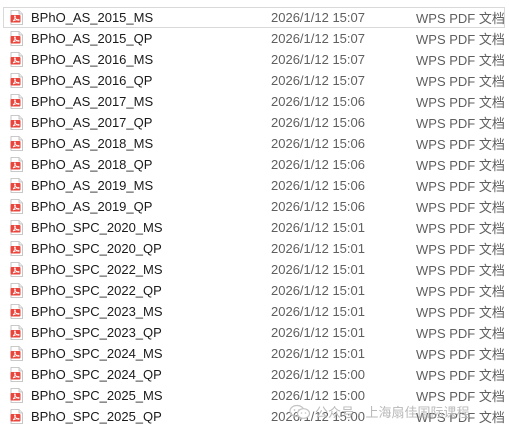 This screenshot has width=509, height=435. What do you see at coordinates (96, 248) in the screenshot?
I see `file-name: BPhO_SPC_2020_QP` at bounding box center [96, 248].